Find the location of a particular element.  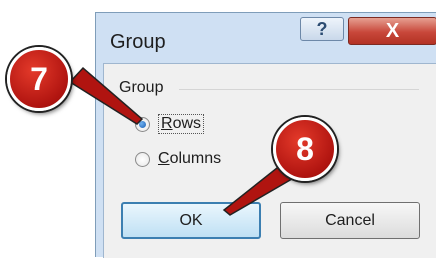

callout-7-arrow is located at coordinates (106, 95).